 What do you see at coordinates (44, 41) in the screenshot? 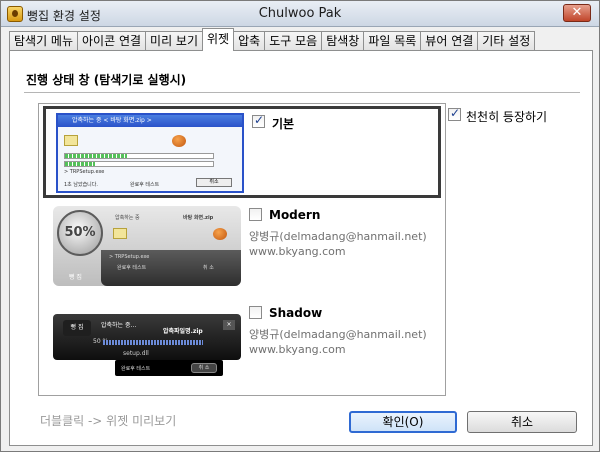
I see `tab-explorer-menu: 탐색기 메뉴` at bounding box center [44, 41].